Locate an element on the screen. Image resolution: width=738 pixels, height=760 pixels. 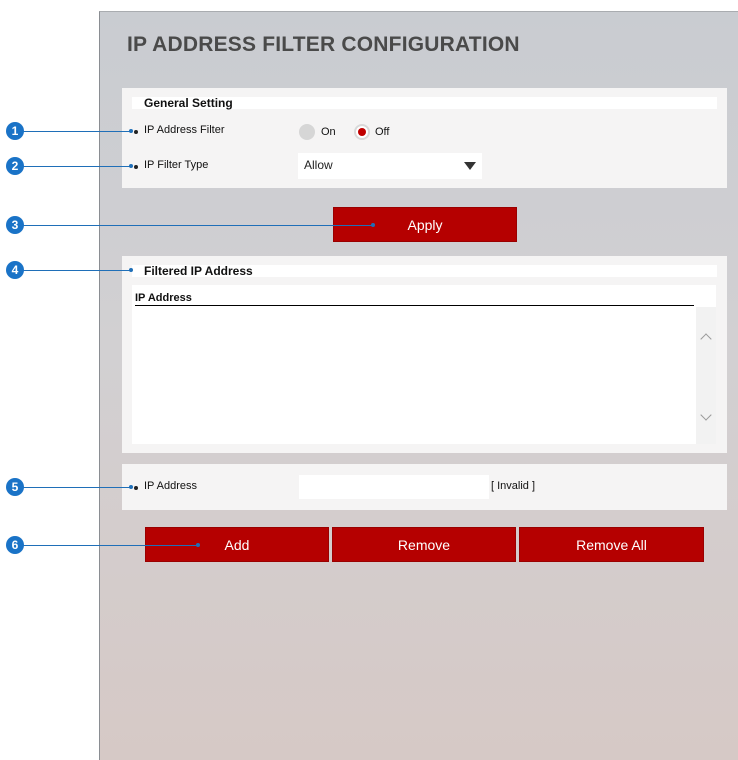
scroll-up-icon is located at coordinates (706, 339).